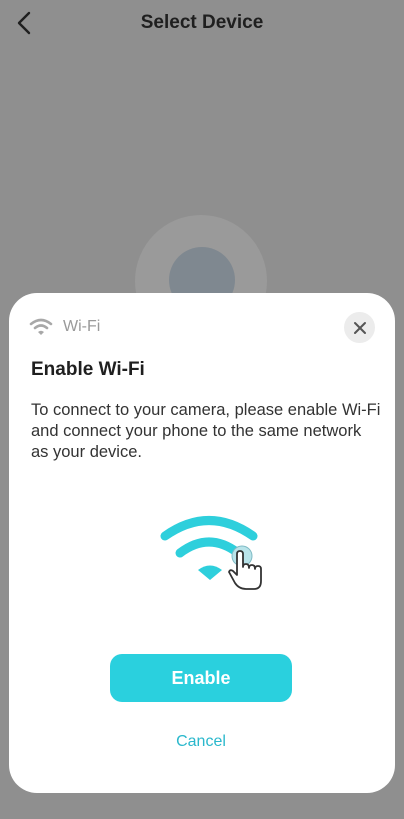 Image resolution: width=404 pixels, height=819 pixels. What do you see at coordinates (211, 553) in the screenshot?
I see `wifi-tap-icon` at bounding box center [211, 553].